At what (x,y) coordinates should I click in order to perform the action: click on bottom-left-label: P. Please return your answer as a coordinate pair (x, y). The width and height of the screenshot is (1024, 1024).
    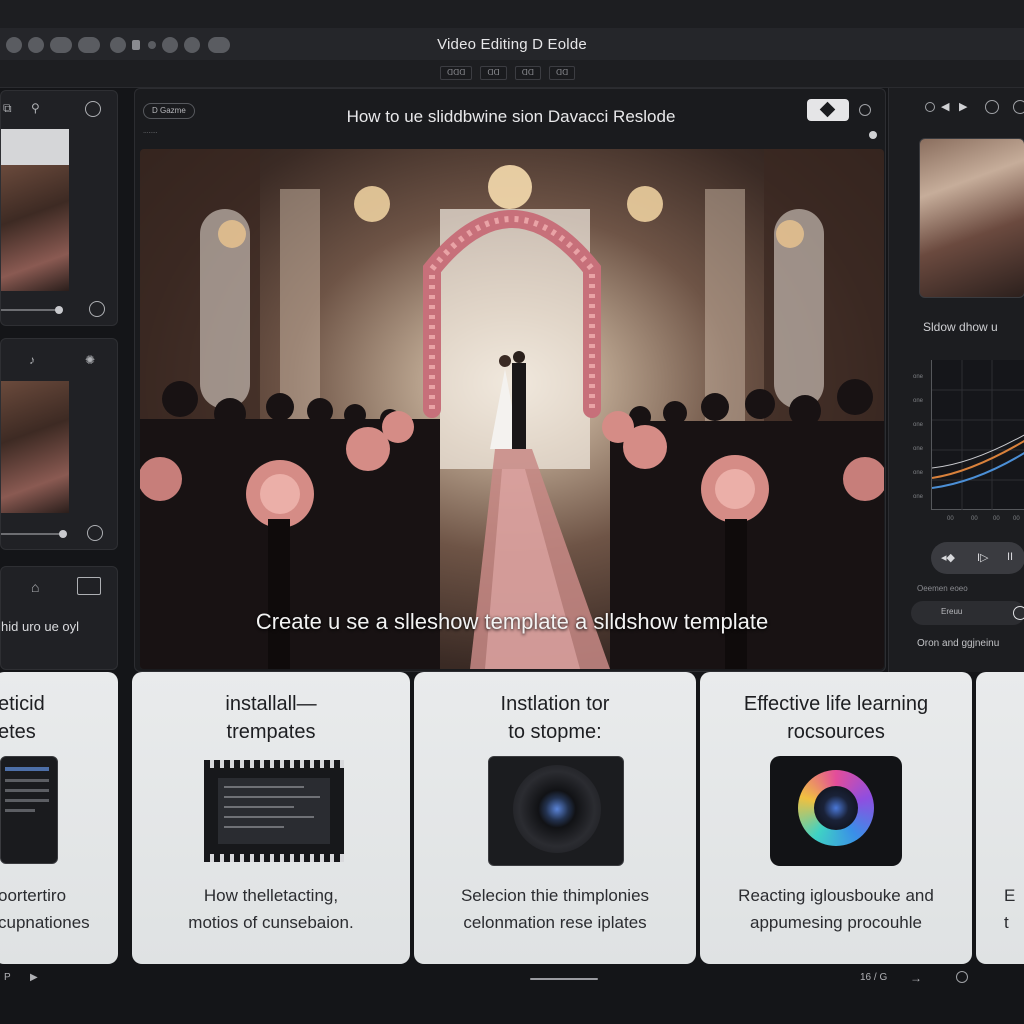
    Looking at the image, I should click on (7, 977).